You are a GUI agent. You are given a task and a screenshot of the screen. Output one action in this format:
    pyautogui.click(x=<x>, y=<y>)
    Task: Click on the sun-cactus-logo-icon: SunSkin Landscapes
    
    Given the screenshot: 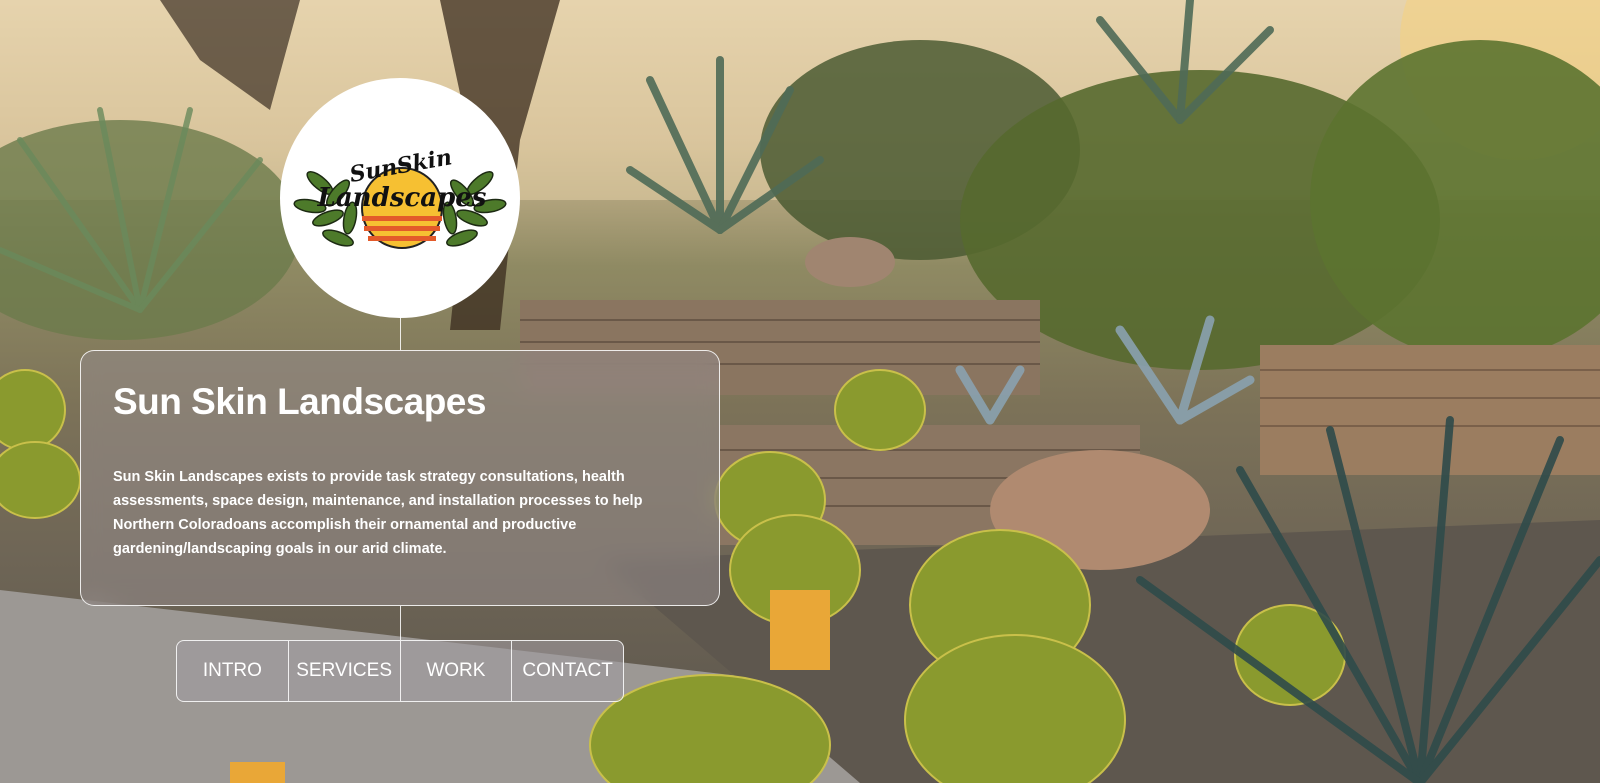 What is the action you would take?
    pyautogui.click(x=400, y=196)
    